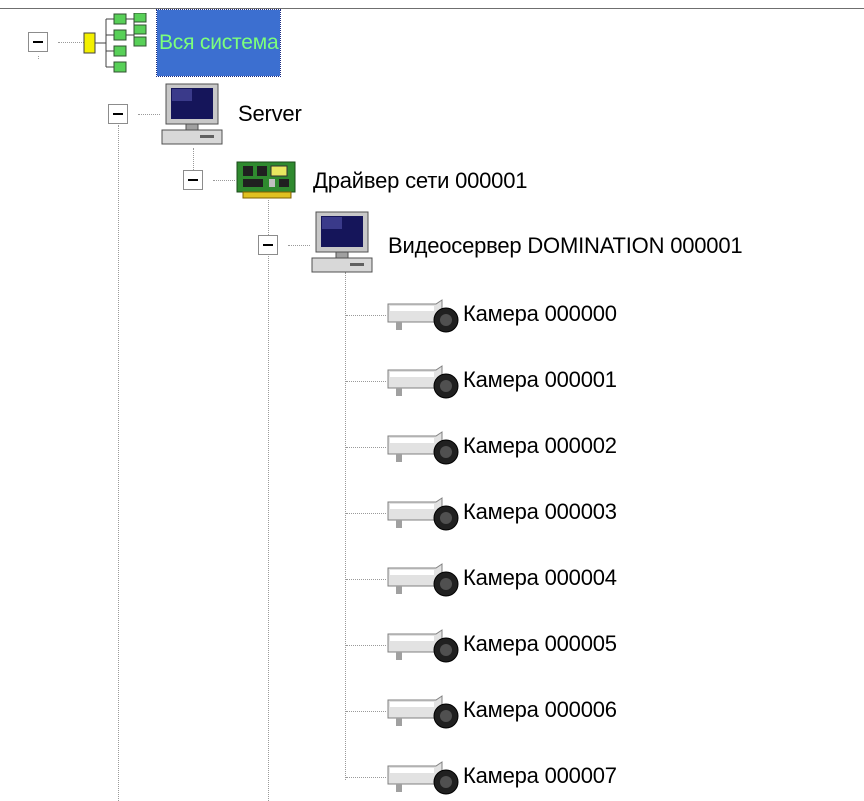  What do you see at coordinates (115, 43) in the screenshot?
I see `system-tree-icon` at bounding box center [115, 43].